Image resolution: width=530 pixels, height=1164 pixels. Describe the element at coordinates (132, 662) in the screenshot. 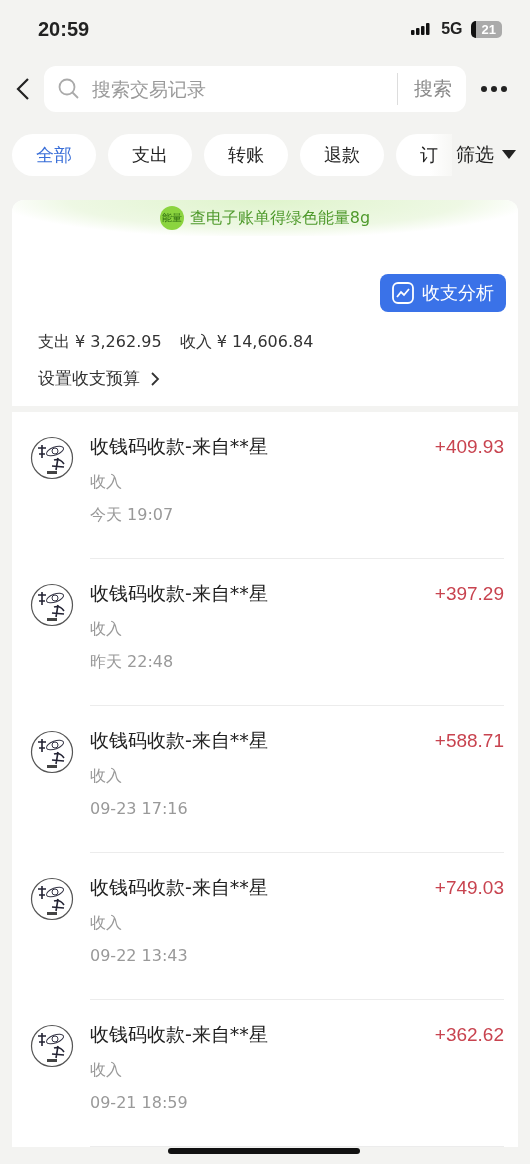

I see `transaction-time: 昨天 22:48` at that location.